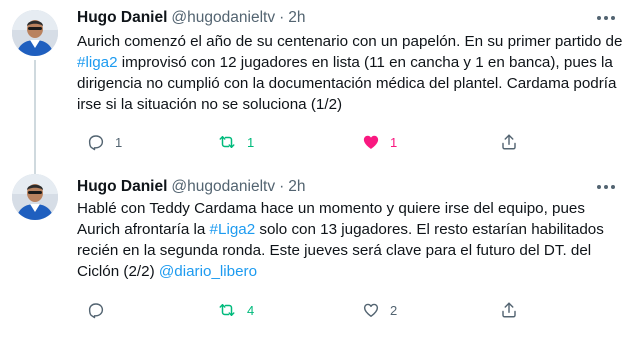  I want to click on reply-count: 1, so click(119, 142).